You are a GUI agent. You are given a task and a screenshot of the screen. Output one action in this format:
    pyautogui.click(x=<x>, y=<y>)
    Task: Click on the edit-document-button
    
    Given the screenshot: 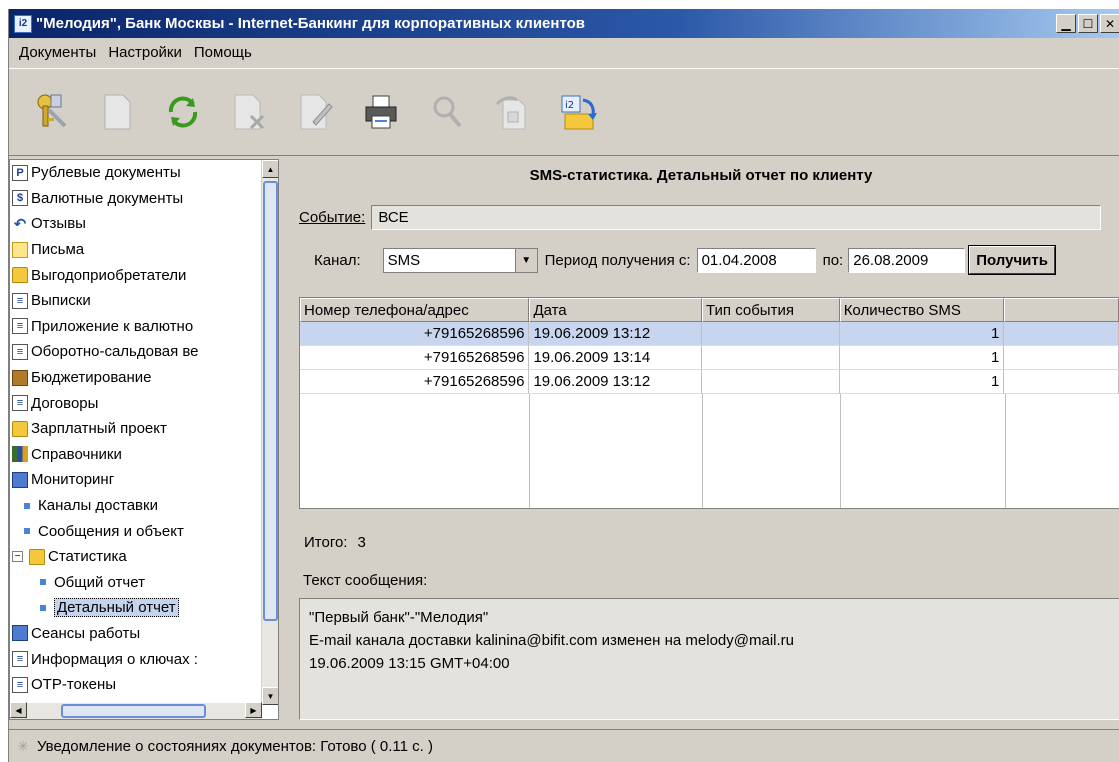 What is the action you would take?
    pyautogui.click(x=315, y=112)
    